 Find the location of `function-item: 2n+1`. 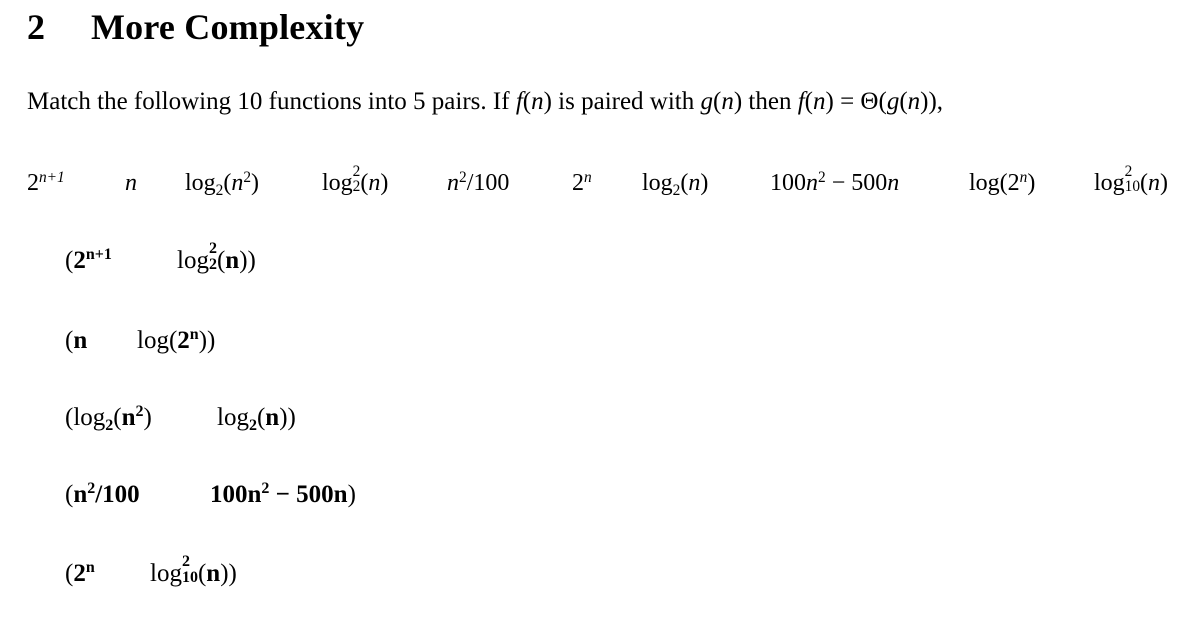

function-item: 2n+1 is located at coordinates (46, 182).